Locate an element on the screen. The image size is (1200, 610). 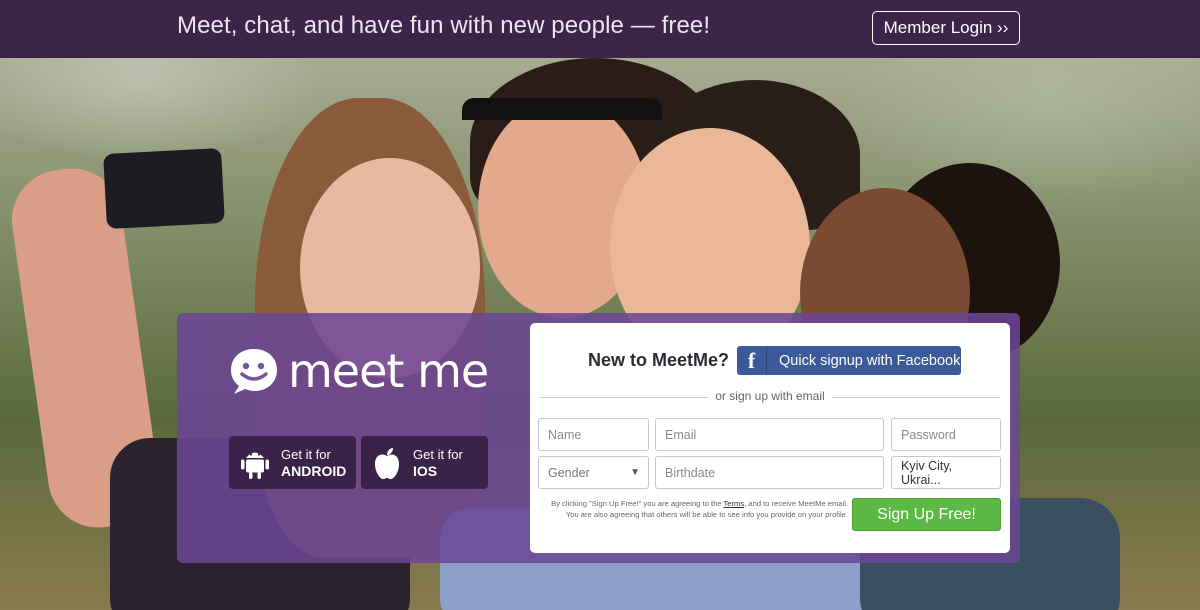
apple-icon is located at coordinates (387, 463).